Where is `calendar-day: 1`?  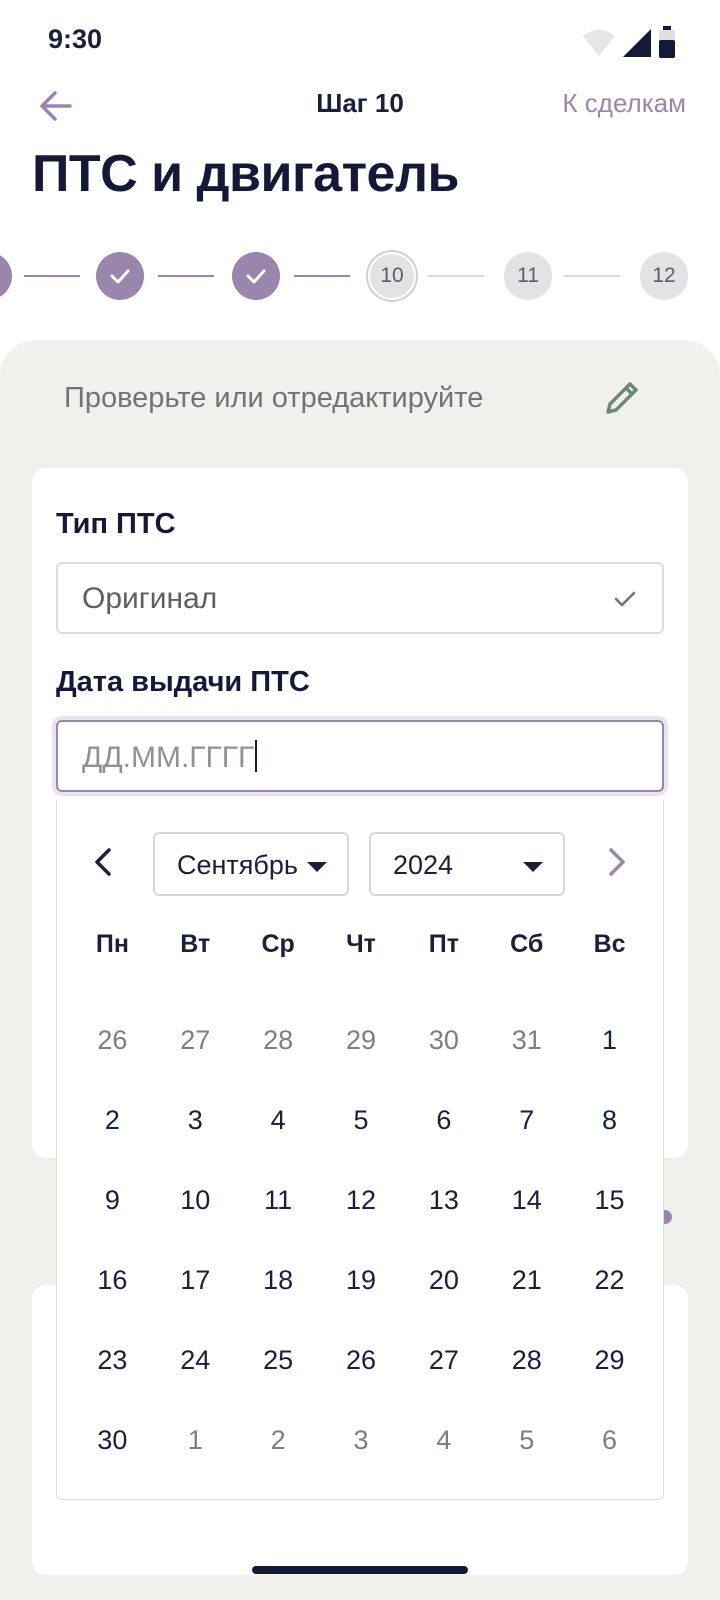
calendar-day: 1 is located at coordinates (609, 1040).